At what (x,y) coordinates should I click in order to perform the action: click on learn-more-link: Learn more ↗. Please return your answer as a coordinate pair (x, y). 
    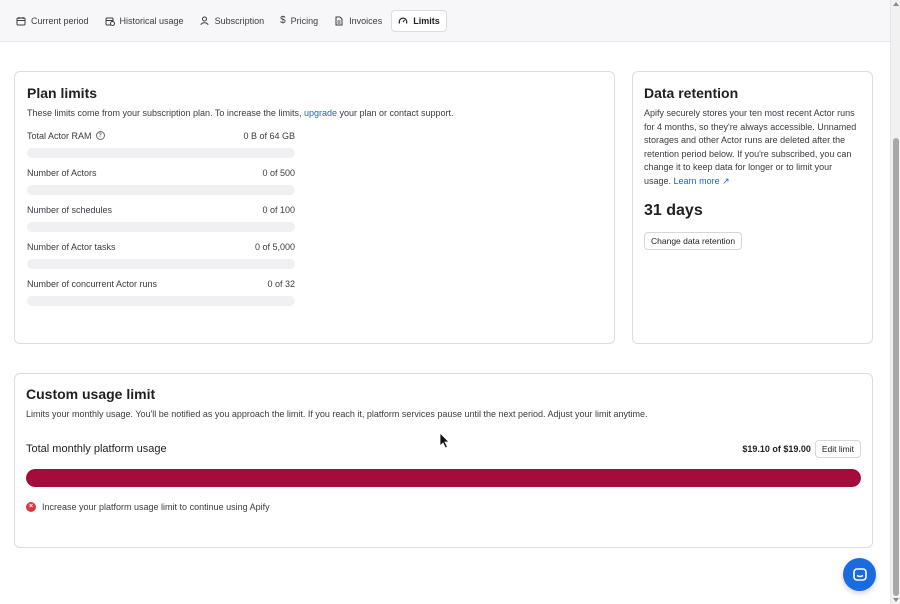
    Looking at the image, I should click on (702, 181).